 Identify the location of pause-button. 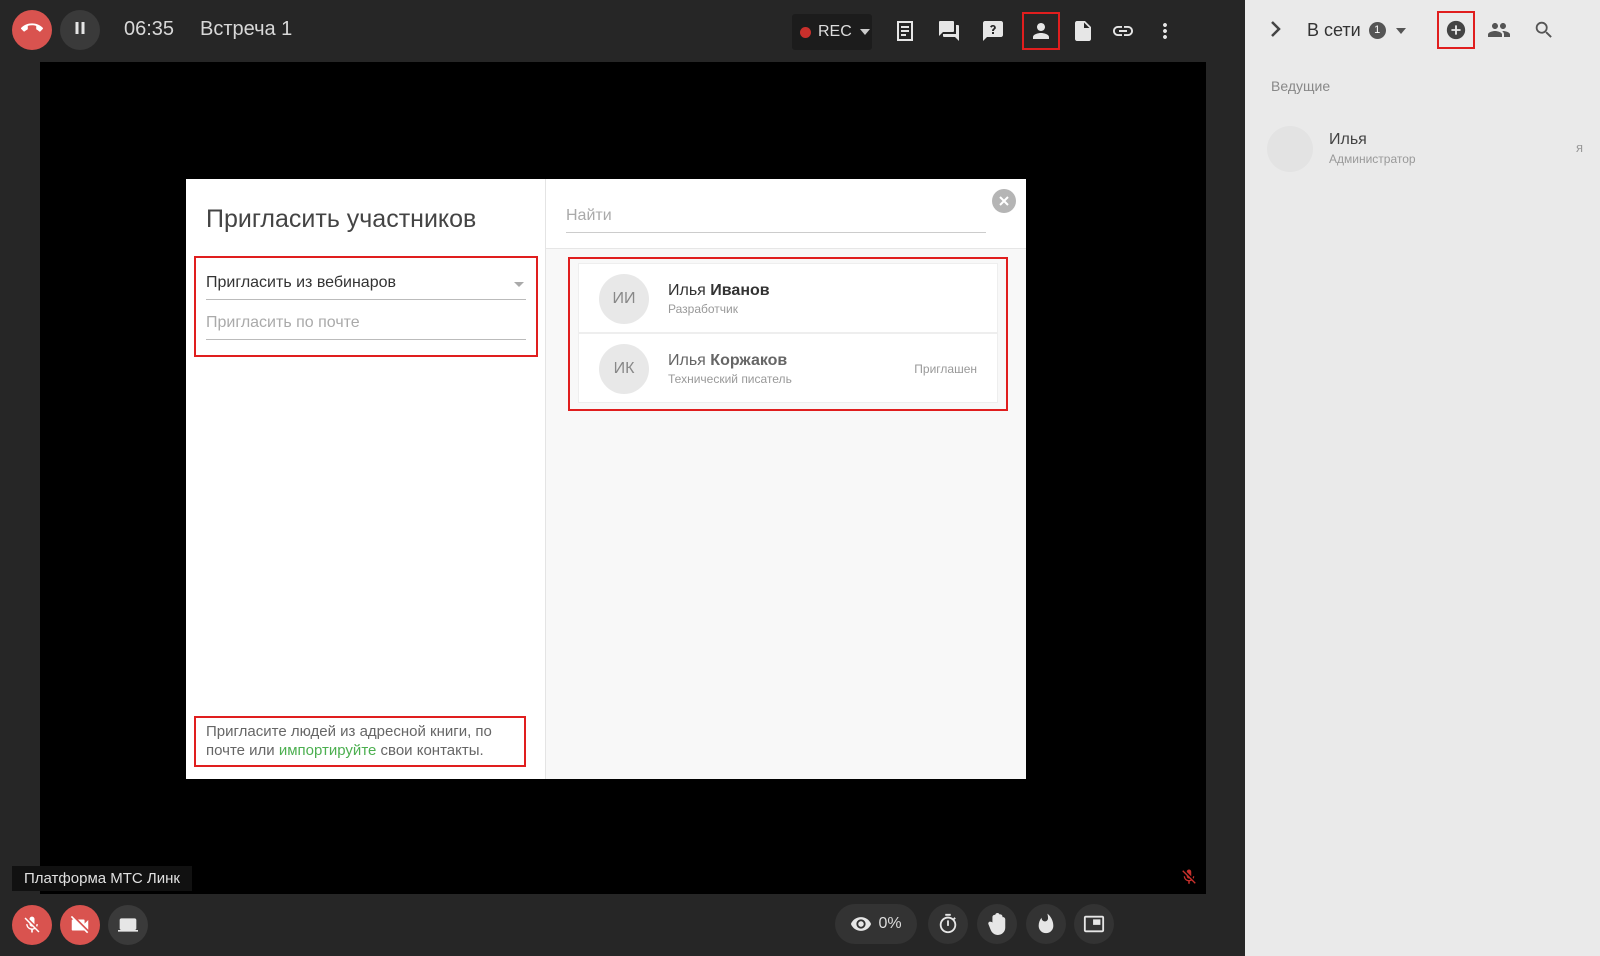
(80, 30).